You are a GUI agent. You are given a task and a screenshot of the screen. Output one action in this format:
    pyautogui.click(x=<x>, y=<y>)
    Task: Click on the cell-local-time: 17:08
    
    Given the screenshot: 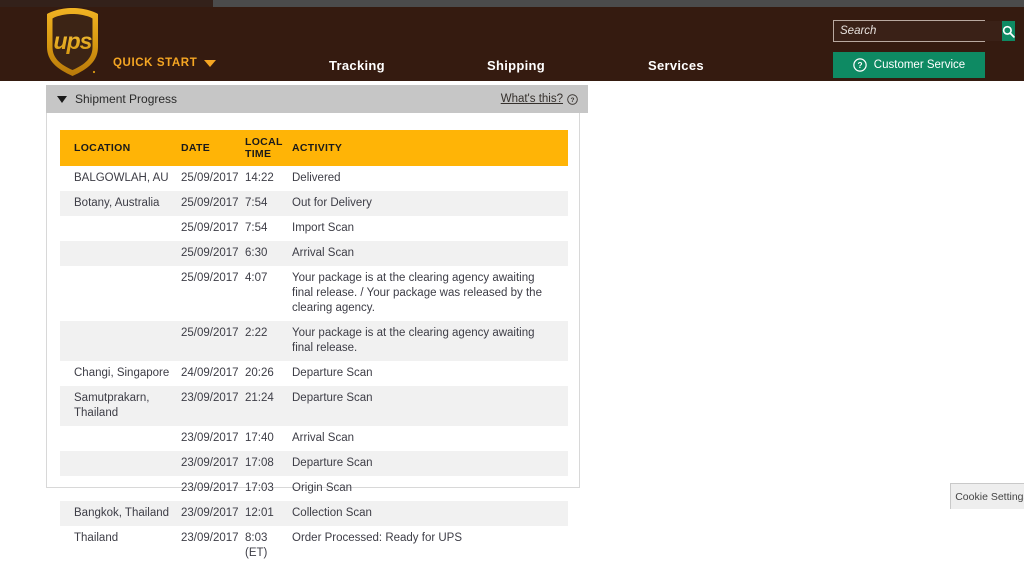 What is the action you would take?
    pyautogui.click(x=268, y=463)
    